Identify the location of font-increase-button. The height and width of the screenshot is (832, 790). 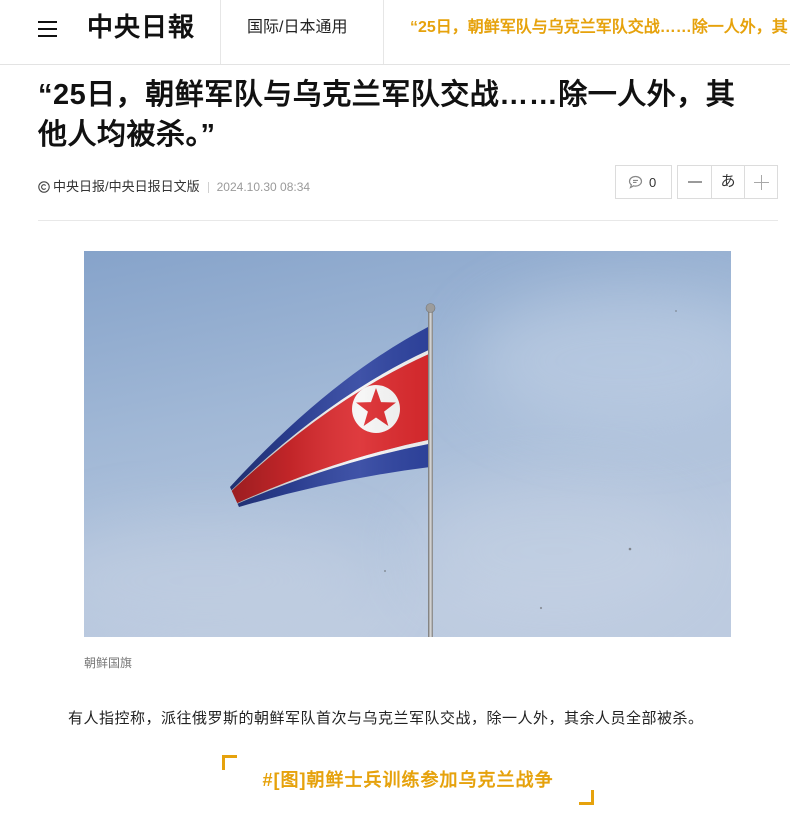
(760, 182).